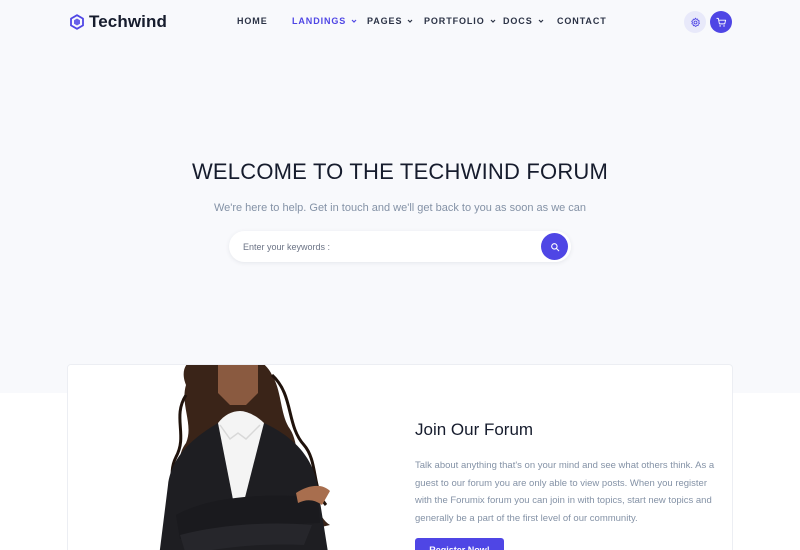 This screenshot has height=550, width=800. What do you see at coordinates (244, 457) in the screenshot?
I see `woman-illustration` at bounding box center [244, 457].